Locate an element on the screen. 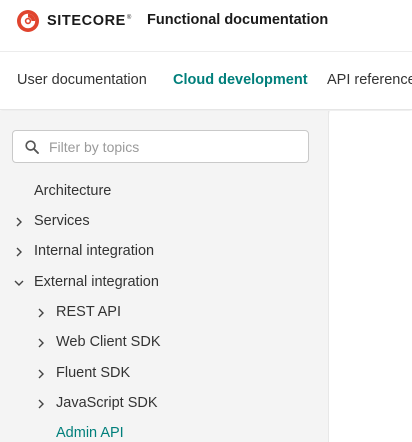 The image size is (412, 442). brand-name: SITECORE® is located at coordinates (89, 21).